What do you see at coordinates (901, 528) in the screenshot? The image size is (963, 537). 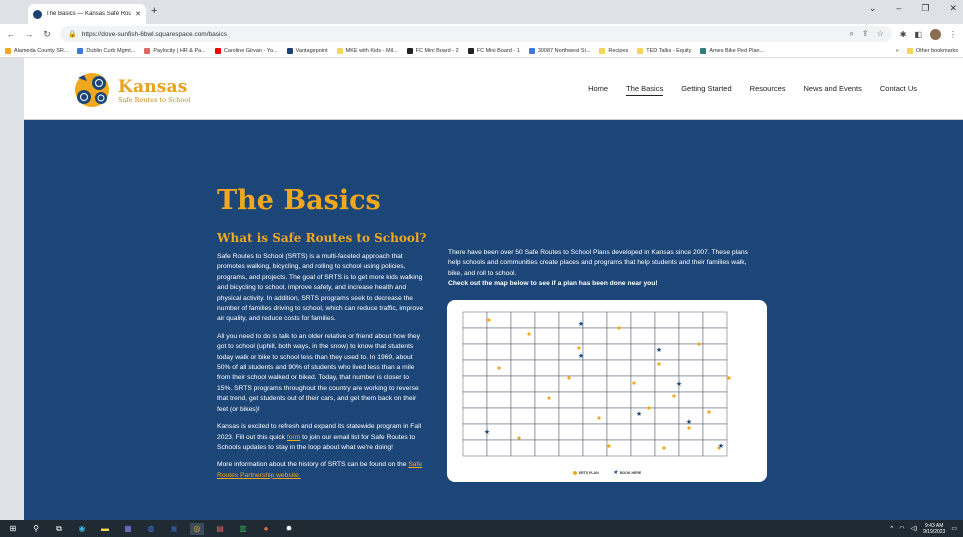 I see `network-icon: ◠` at bounding box center [901, 528].